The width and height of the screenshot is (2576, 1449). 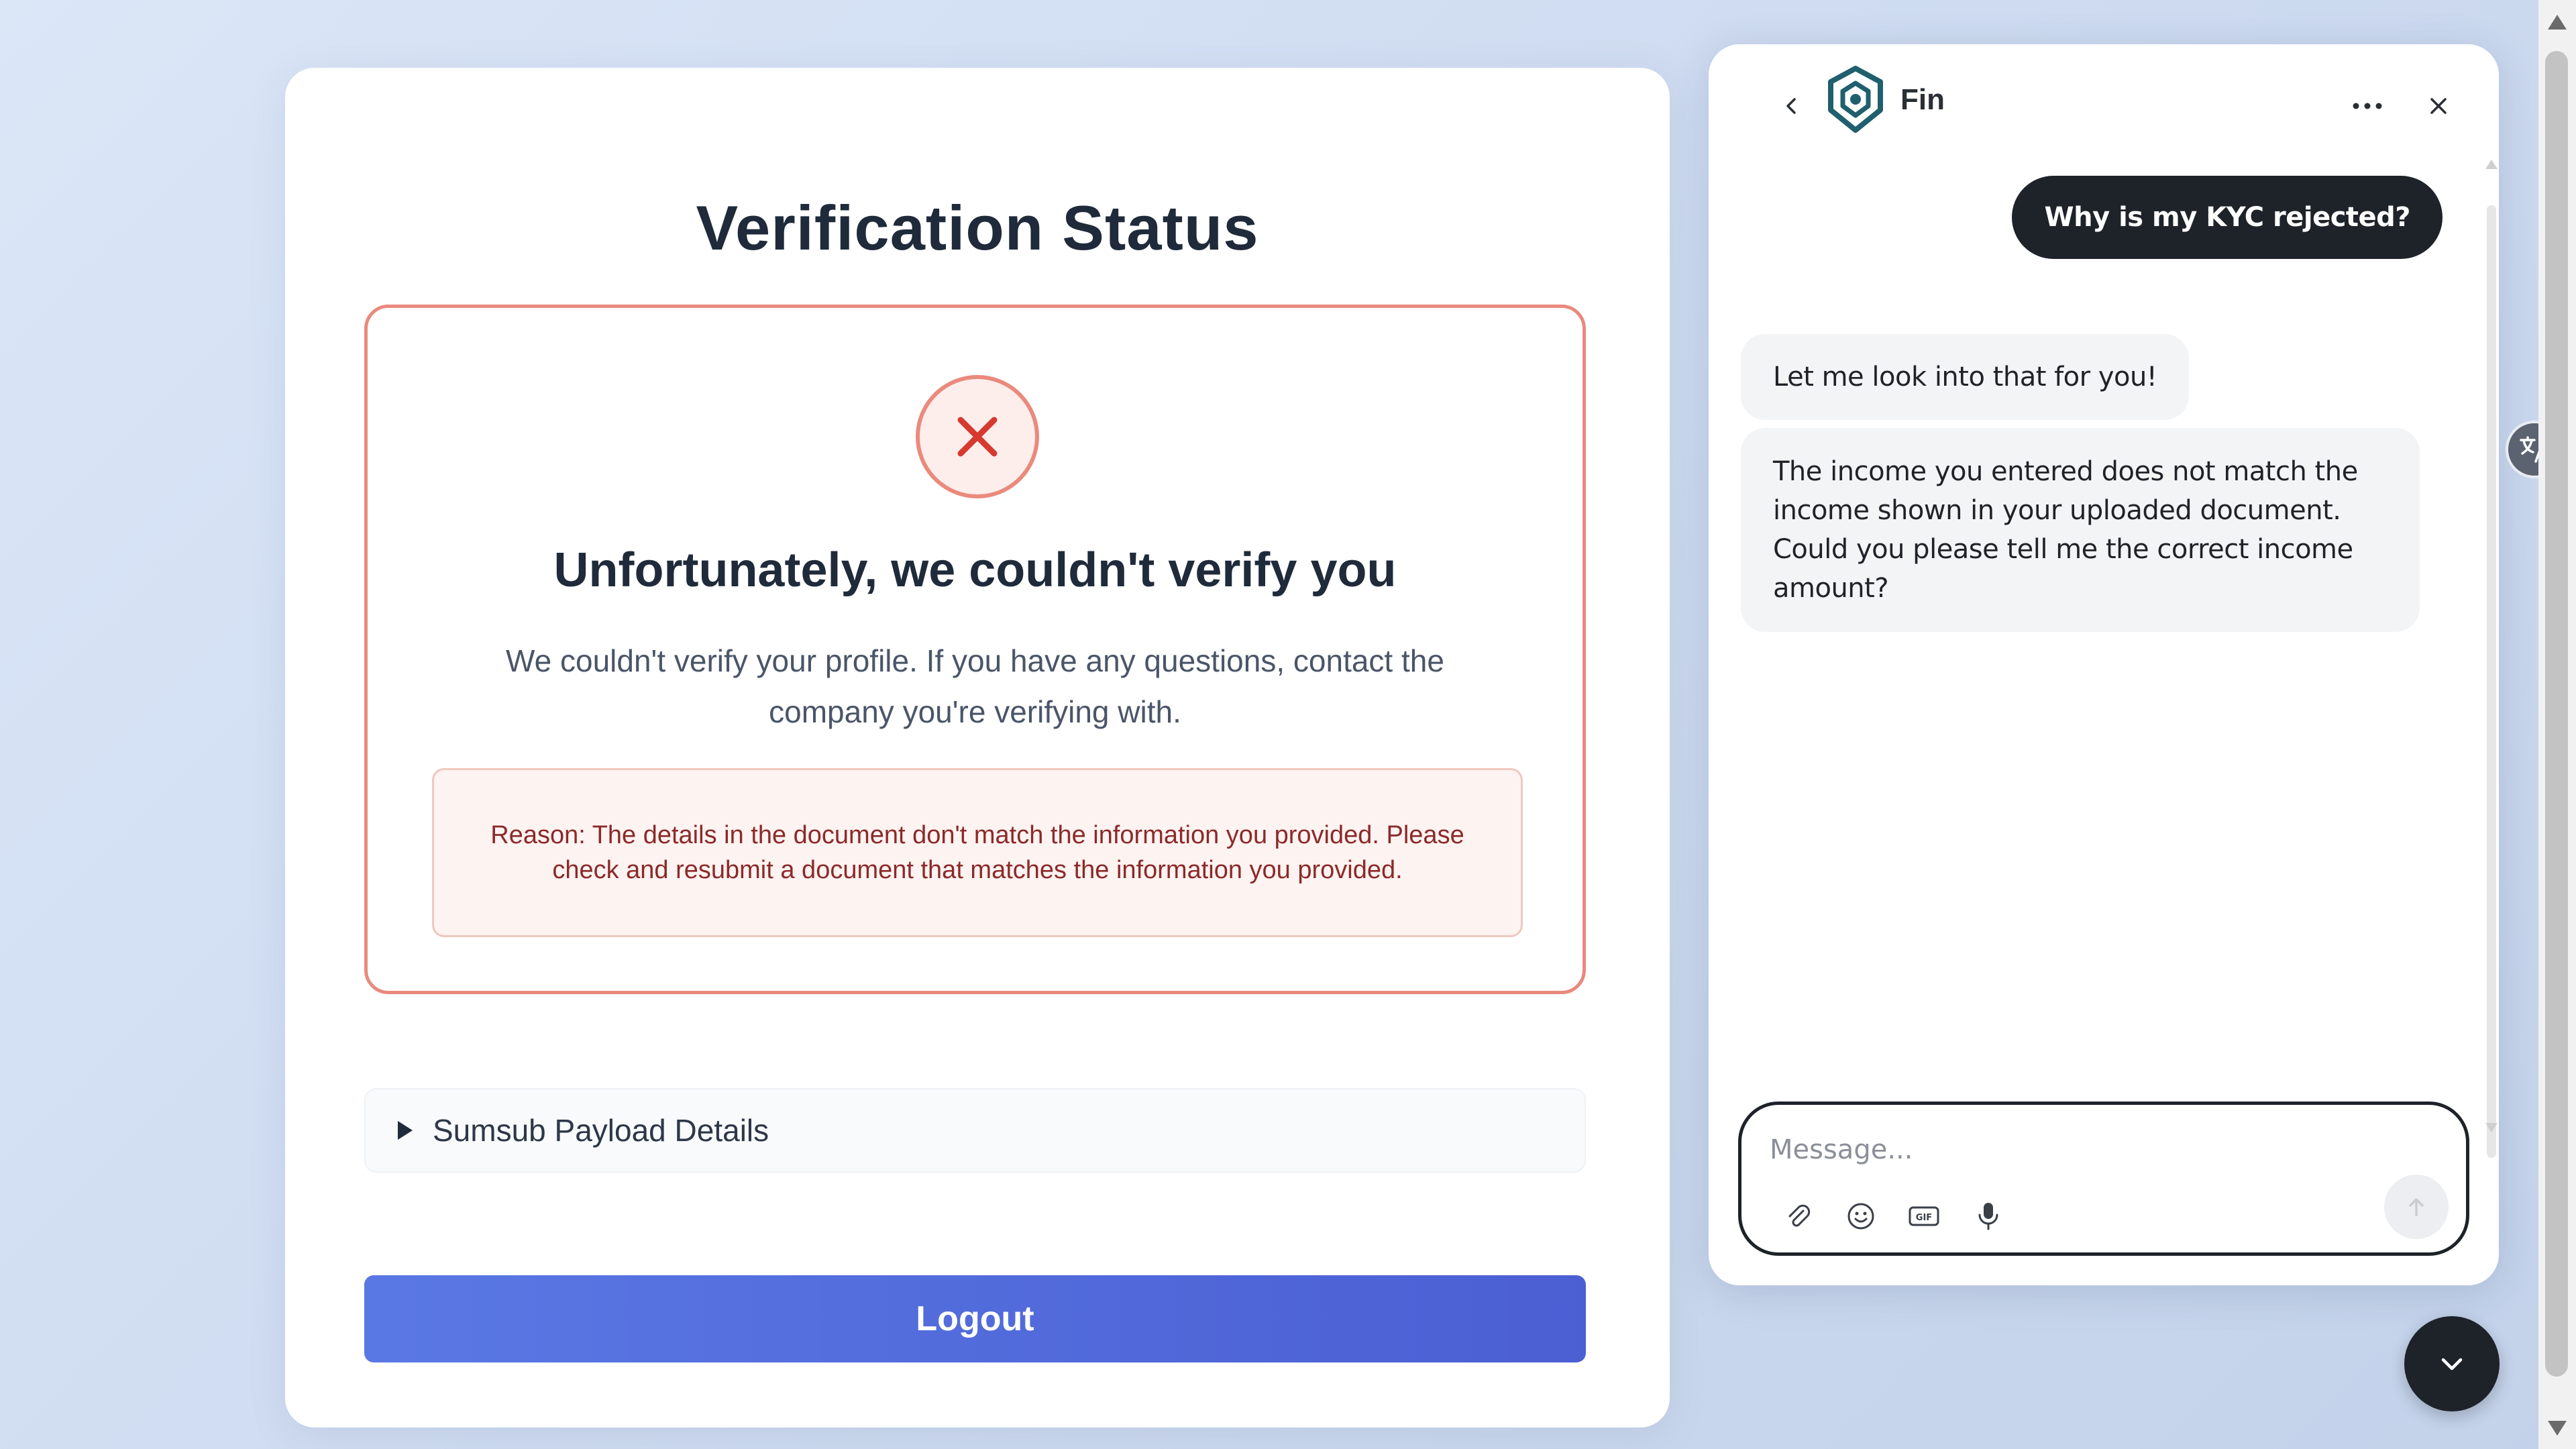 I want to click on user-message: Why is my KYC rejected?, so click(x=2227, y=217).